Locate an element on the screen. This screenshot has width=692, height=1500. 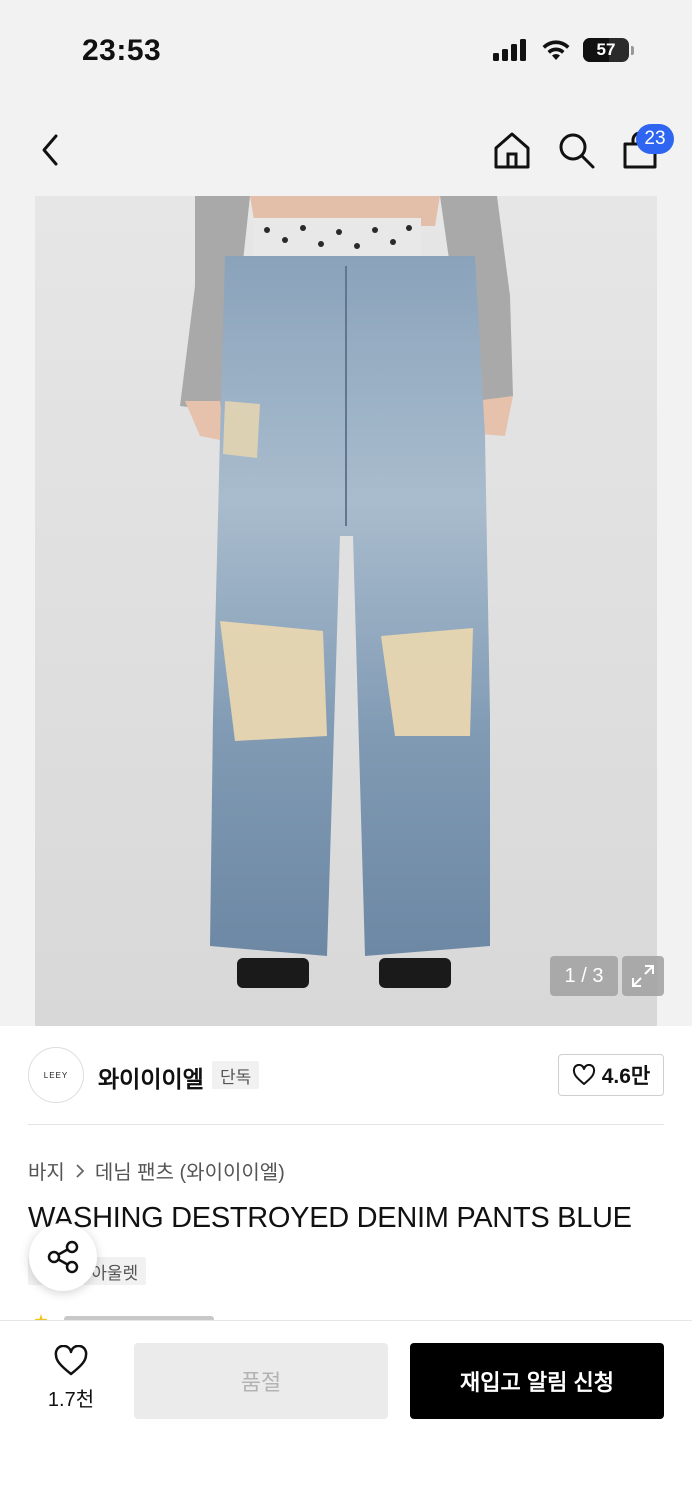
brand-name: 와이이이엘 is located at coordinates (151, 1077).